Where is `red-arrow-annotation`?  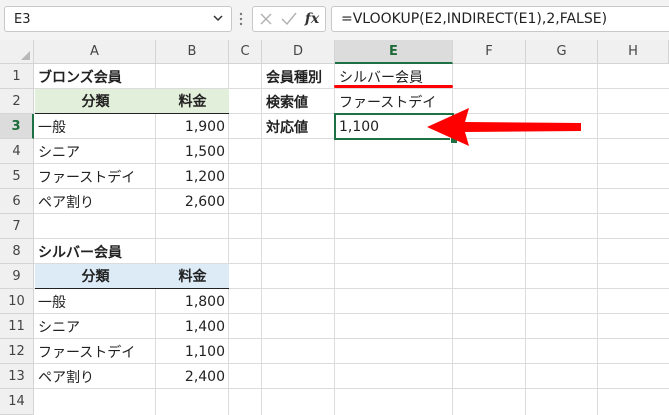 red-arrow-annotation is located at coordinates (504, 127).